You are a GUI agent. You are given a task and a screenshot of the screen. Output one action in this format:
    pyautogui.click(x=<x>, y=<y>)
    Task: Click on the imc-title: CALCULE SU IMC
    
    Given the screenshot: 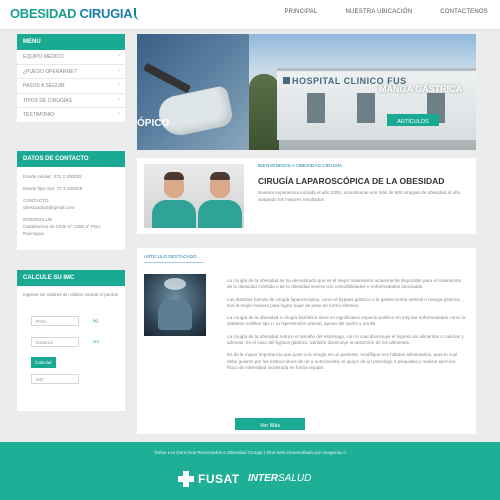 What is the action you would take?
    pyautogui.click(x=71, y=278)
    